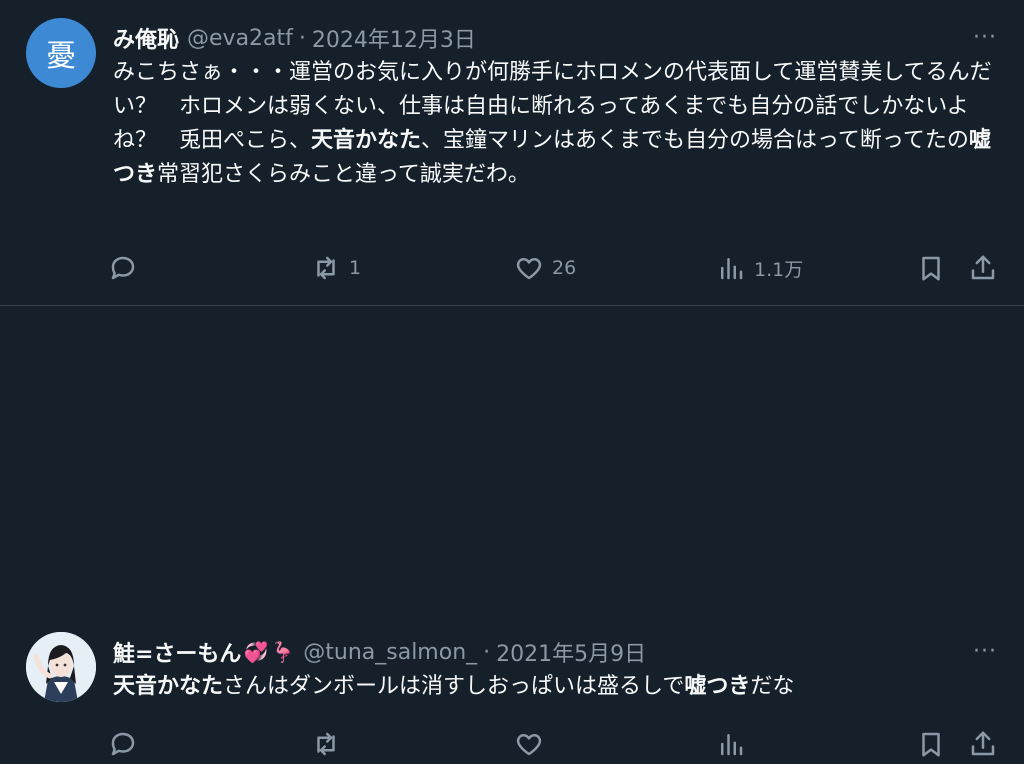  I want to click on action-bar, so click(555, 744).